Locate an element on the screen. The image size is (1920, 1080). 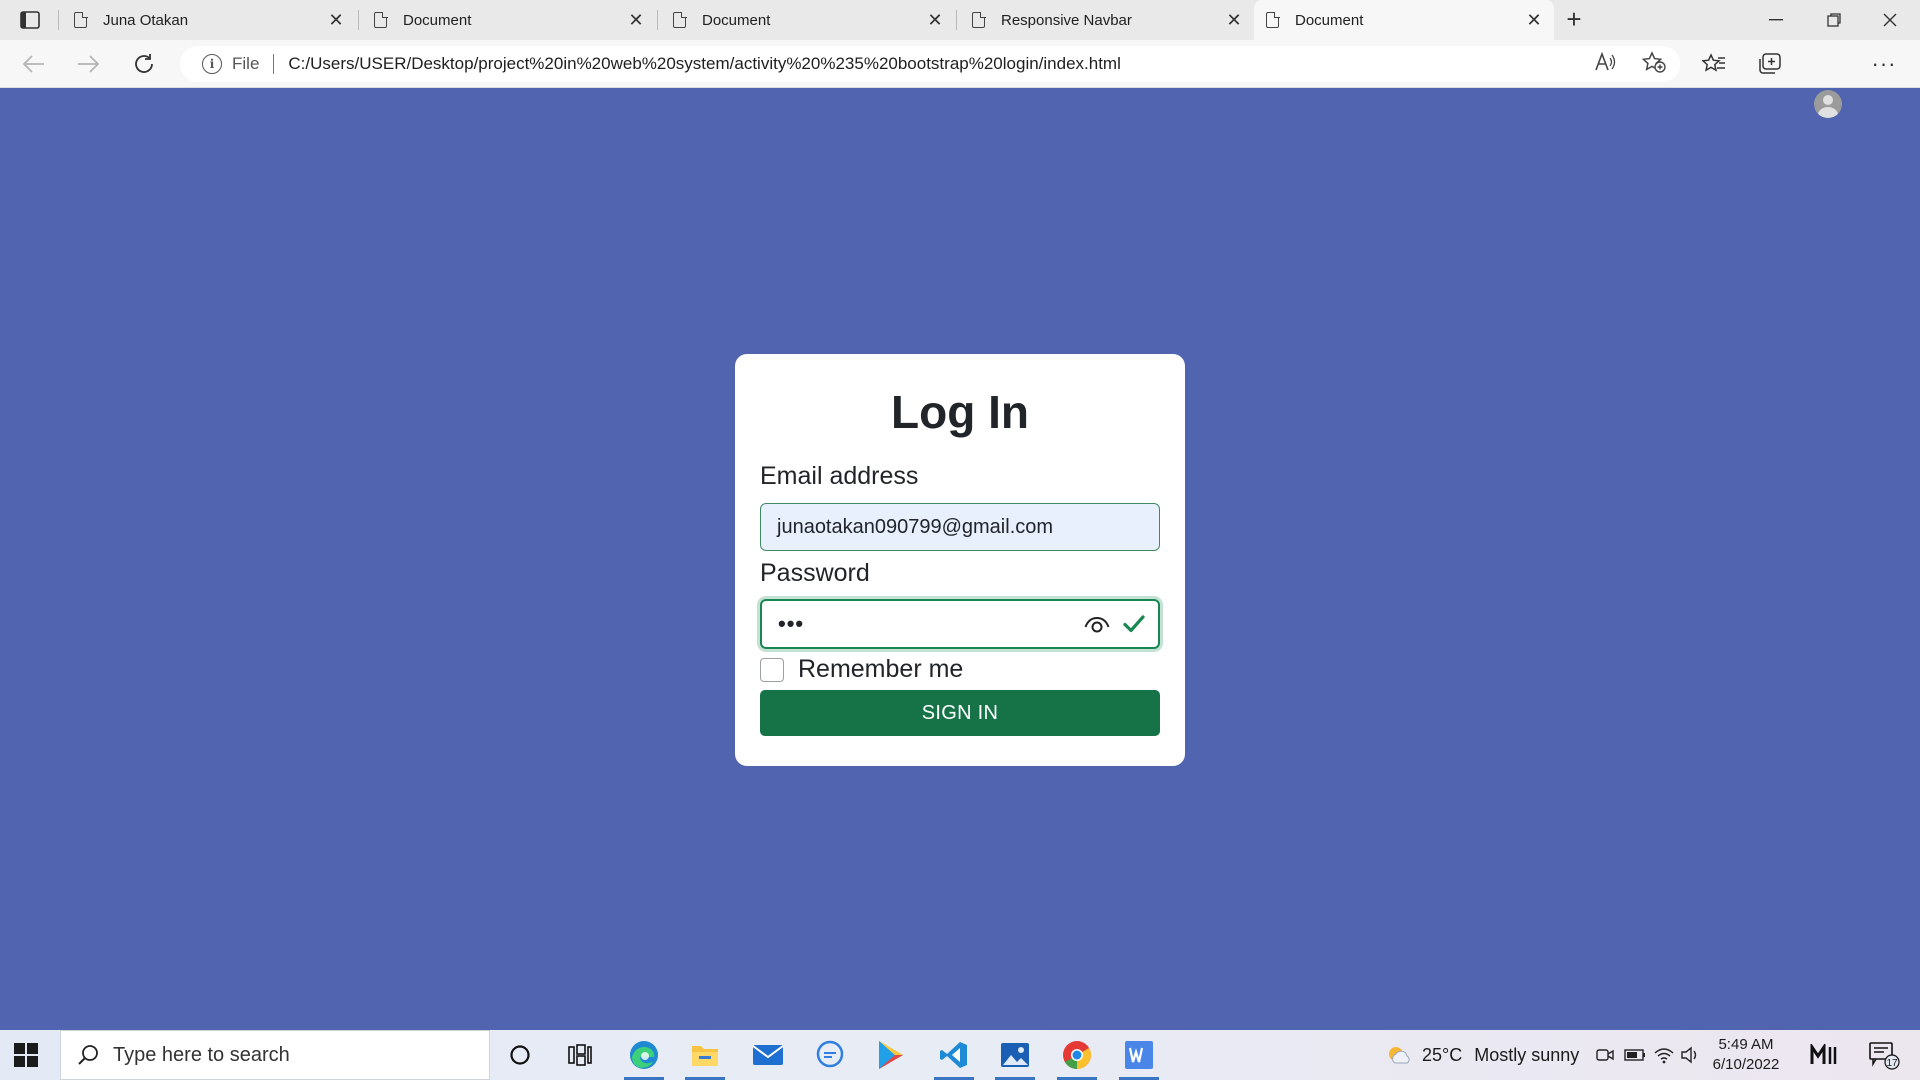
remember-me-label: Remember me is located at coordinates (880, 669).